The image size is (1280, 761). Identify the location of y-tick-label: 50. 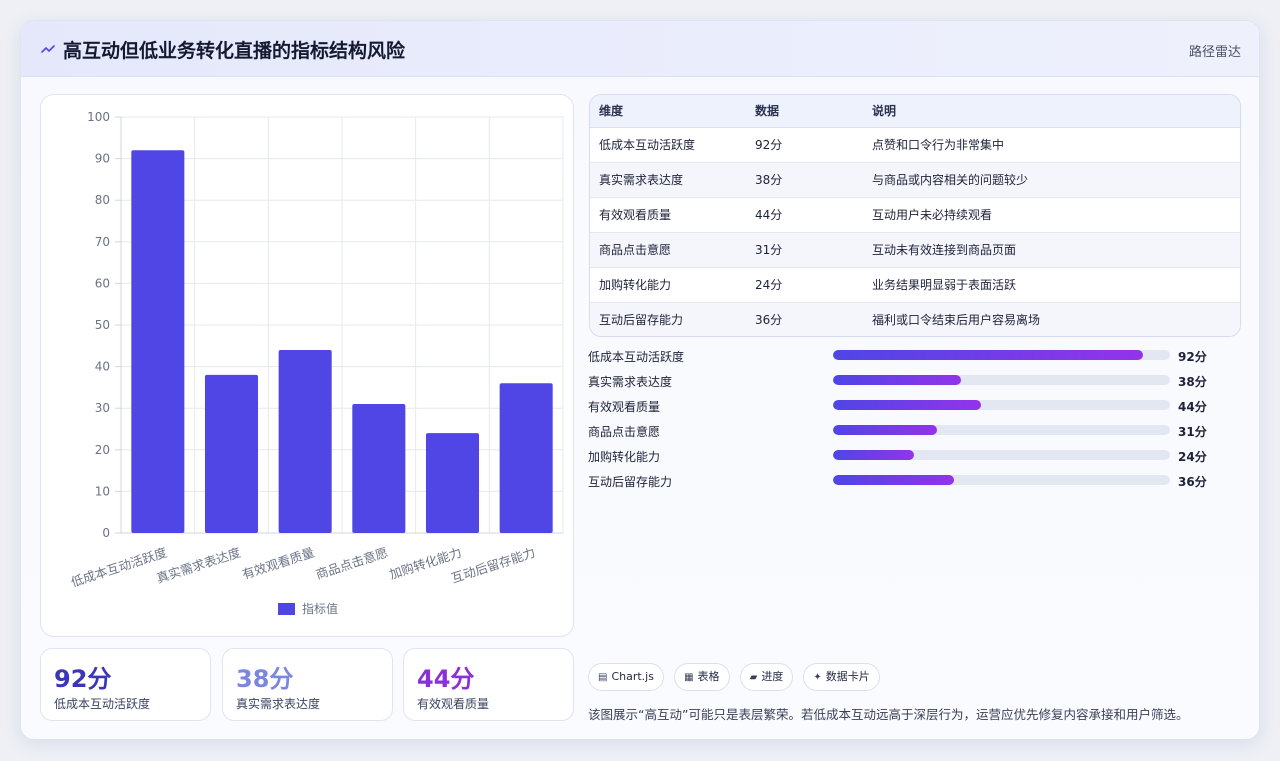
(102, 325).